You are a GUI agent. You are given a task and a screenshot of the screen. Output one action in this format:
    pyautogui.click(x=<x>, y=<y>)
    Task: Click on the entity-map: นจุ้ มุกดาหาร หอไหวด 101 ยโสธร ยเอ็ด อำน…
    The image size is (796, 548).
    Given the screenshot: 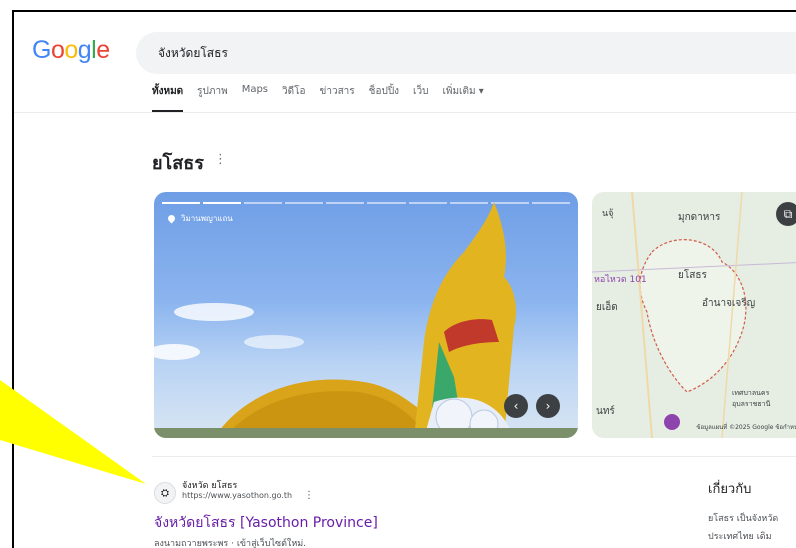 What is the action you would take?
    pyautogui.click(x=694, y=315)
    